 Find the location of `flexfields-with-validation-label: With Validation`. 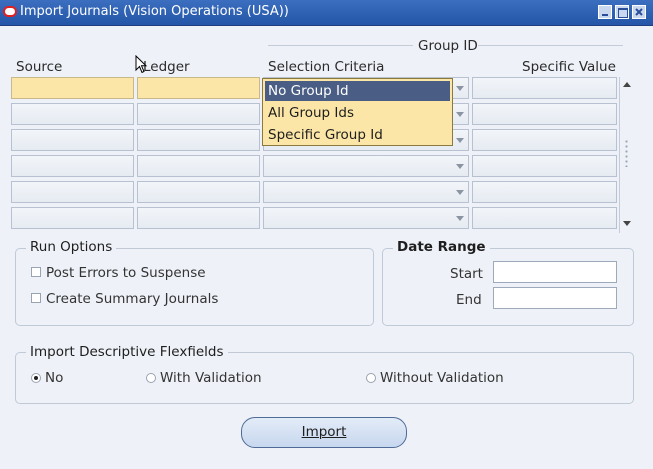

flexfields-with-validation-label: With Validation is located at coordinates (211, 378).